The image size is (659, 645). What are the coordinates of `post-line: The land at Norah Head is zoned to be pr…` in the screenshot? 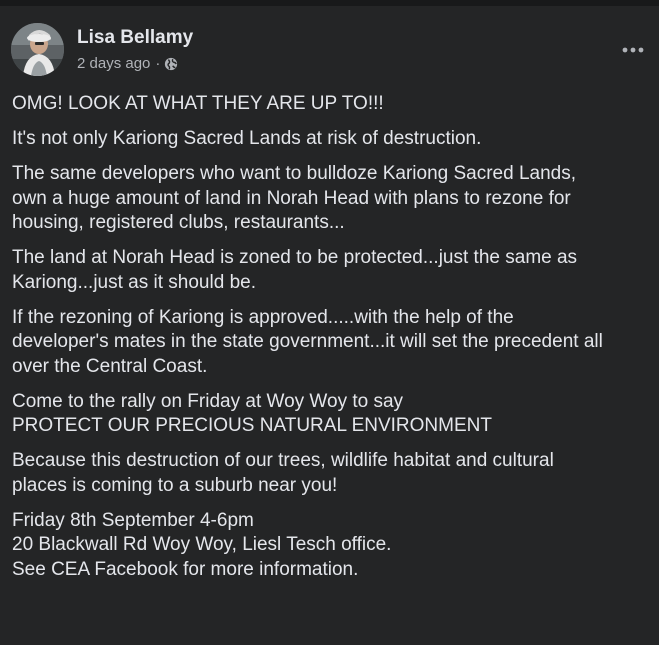 It's located at (295, 257).